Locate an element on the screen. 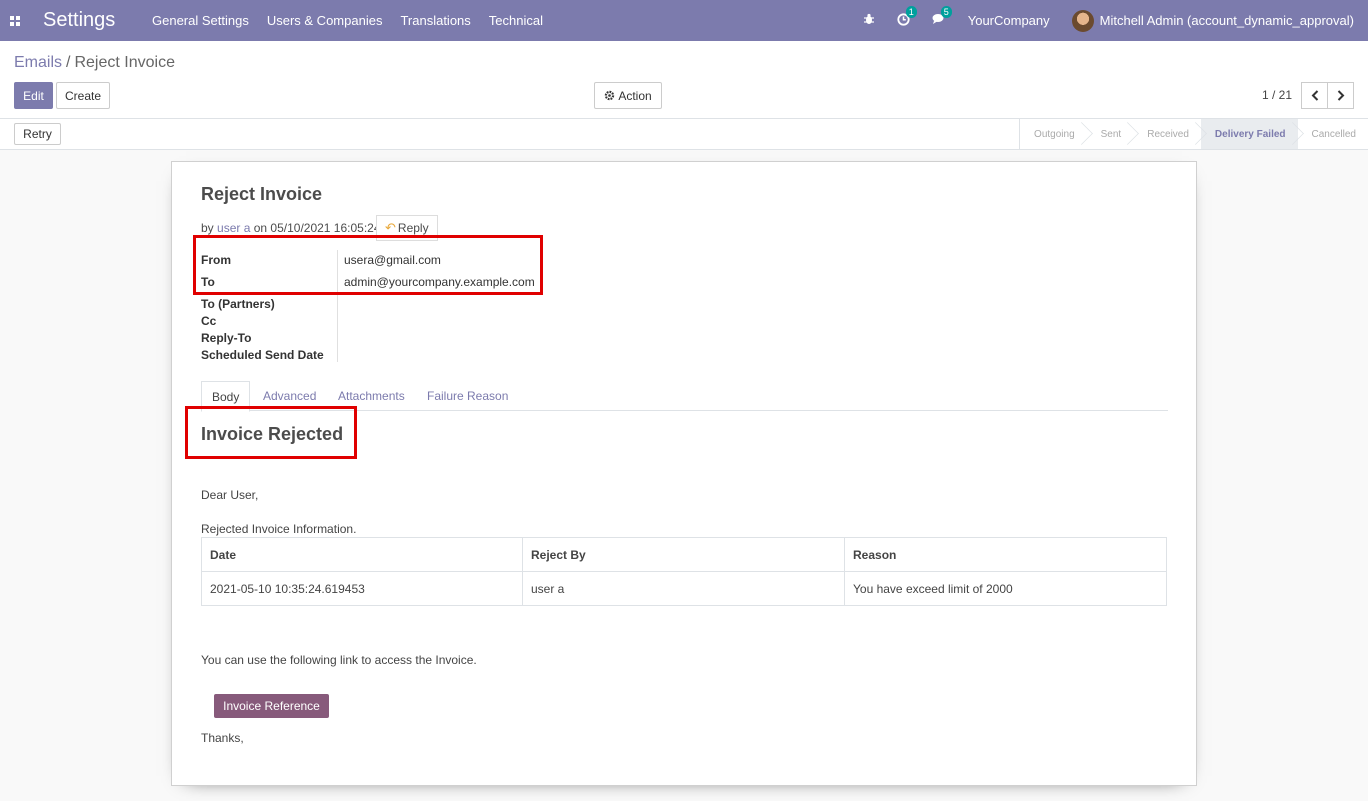  cell-reason: You have exceed limit of 2000 is located at coordinates (1005, 588).